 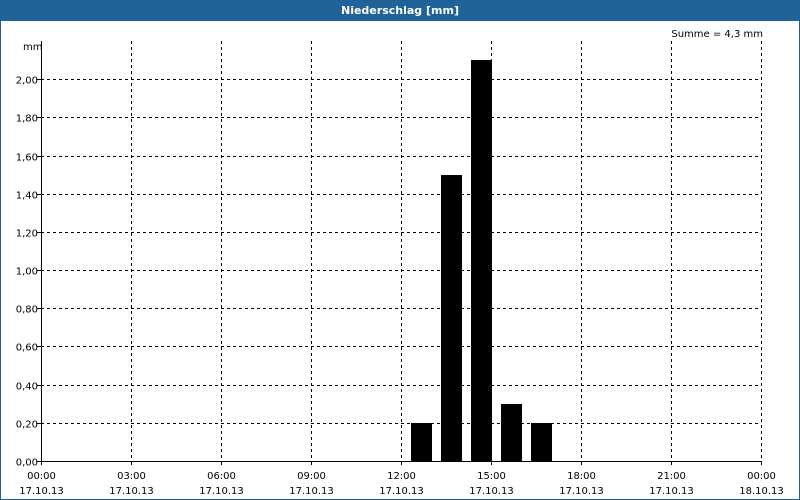 What do you see at coordinates (311, 476) in the screenshot?
I see `x-tick-time-label: 09:00` at bounding box center [311, 476].